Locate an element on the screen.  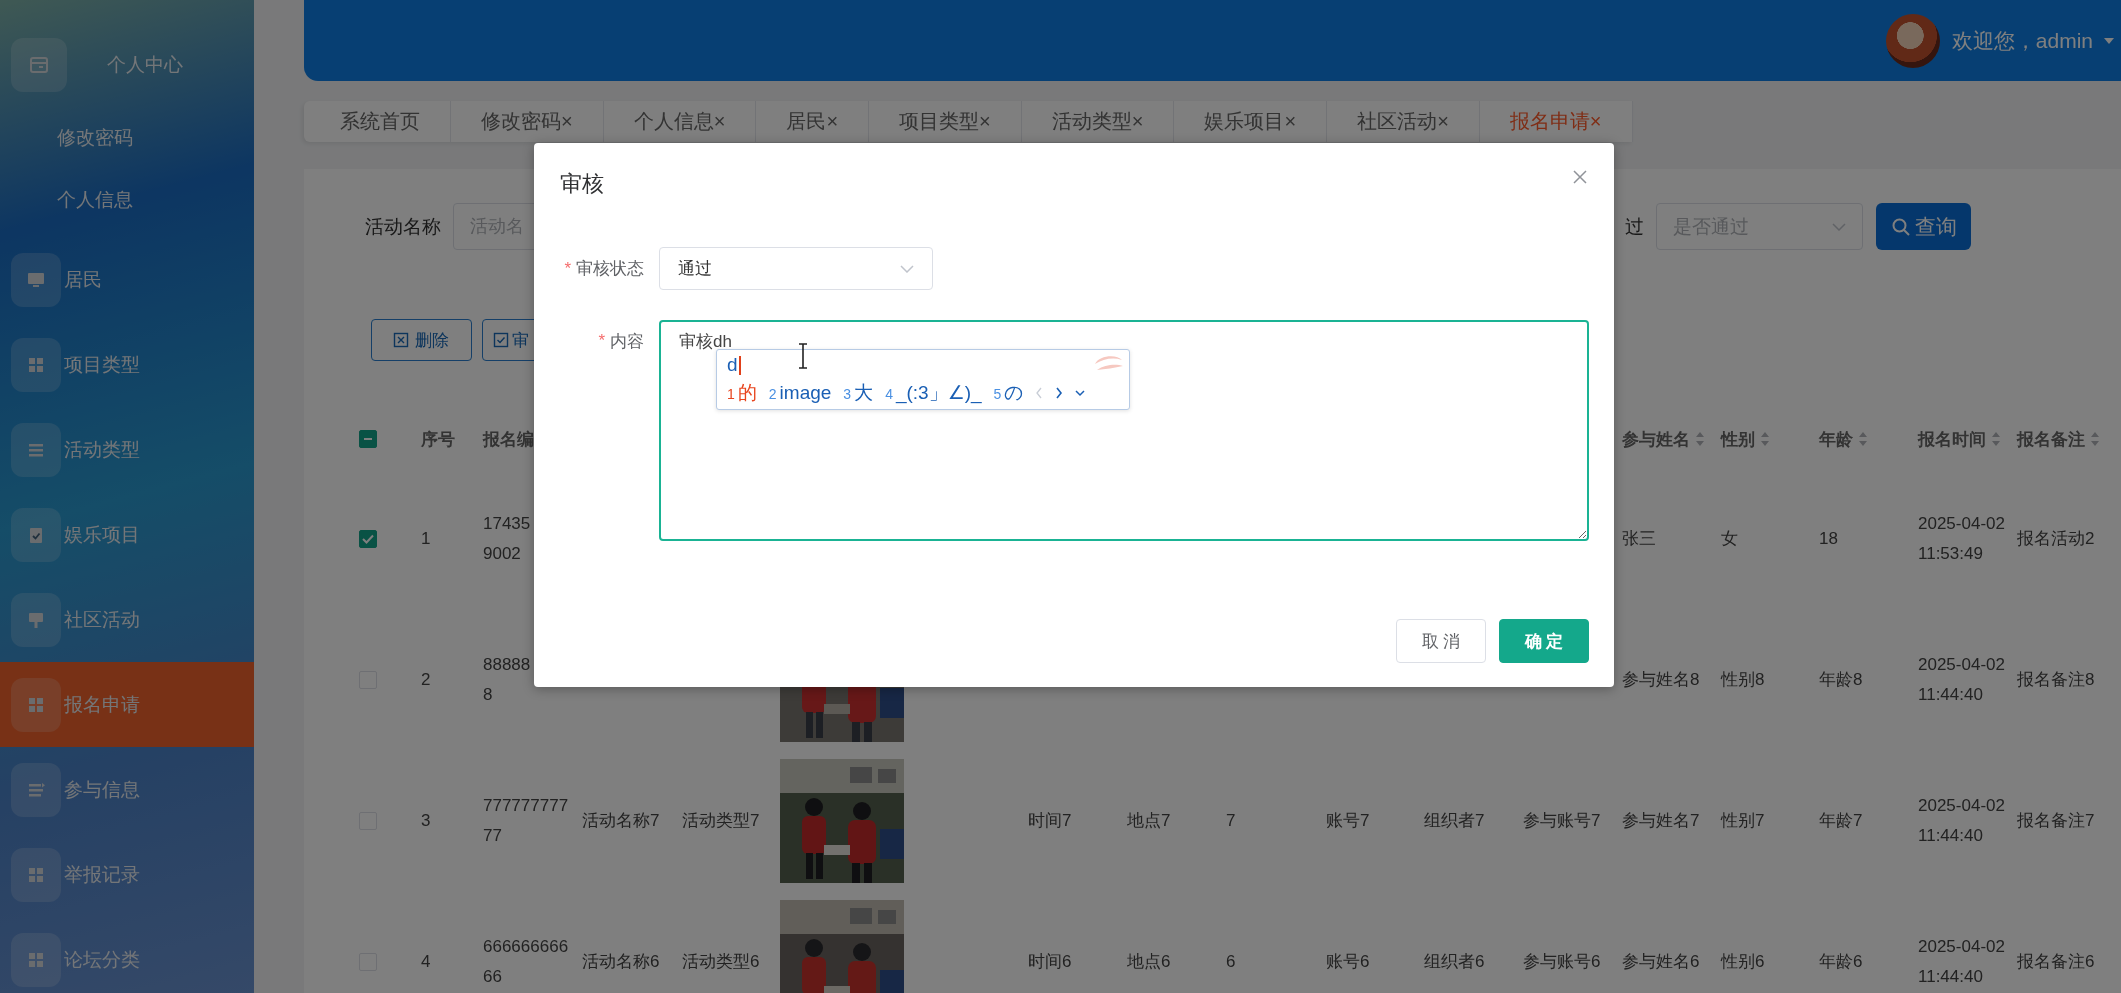
expand-icon is located at coordinates (1080, 393).